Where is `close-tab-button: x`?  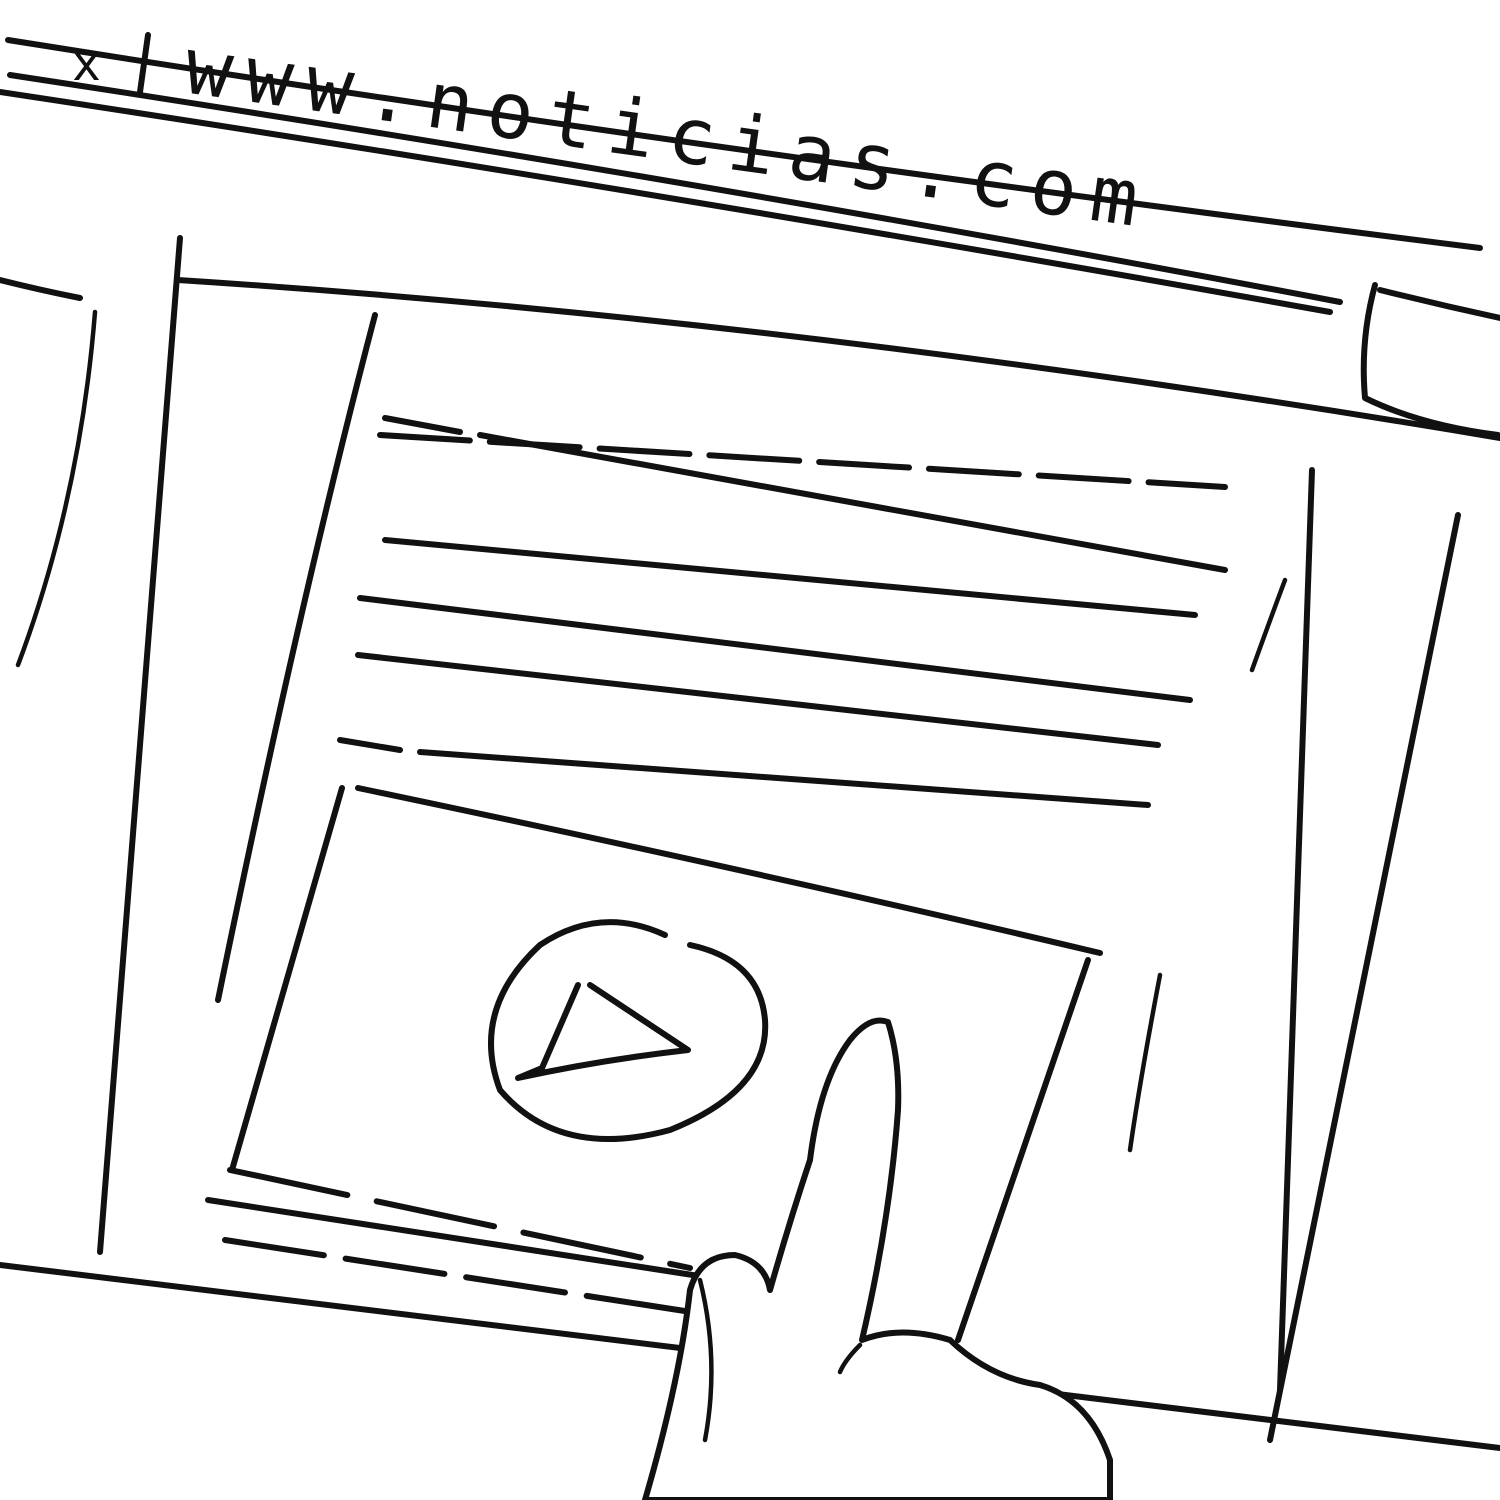
close-tab-button: x is located at coordinates (86, 64).